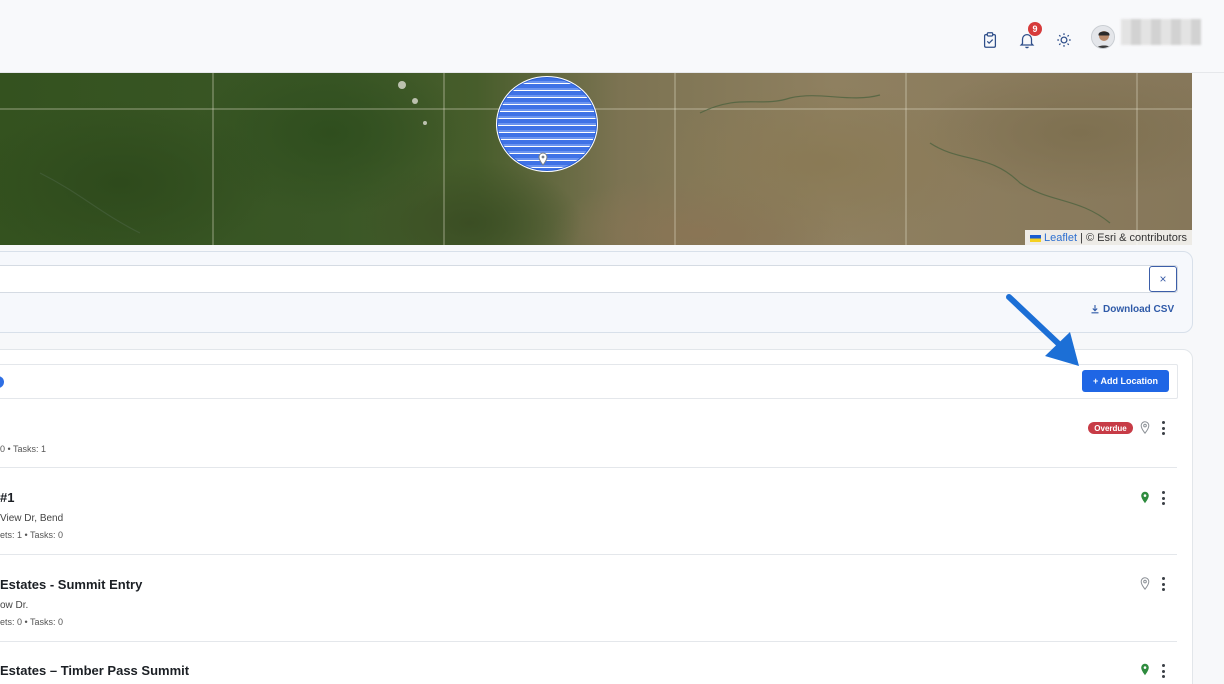  What do you see at coordinates (1060, 238) in the screenshot?
I see `leaflet-link: Leaflet` at bounding box center [1060, 238].